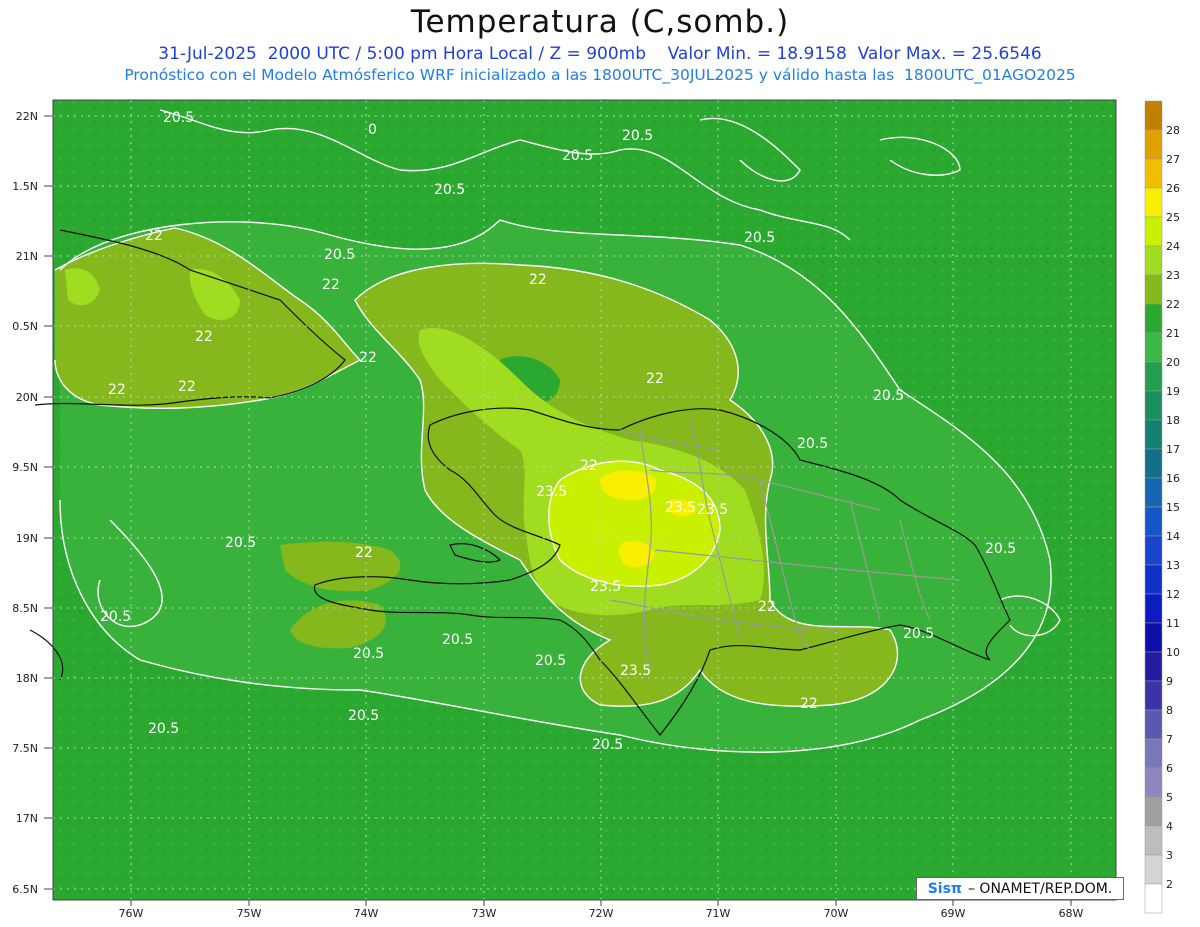  What do you see at coordinates (249, 913) in the screenshot?
I see `lon-label: 75W` at bounding box center [249, 913].